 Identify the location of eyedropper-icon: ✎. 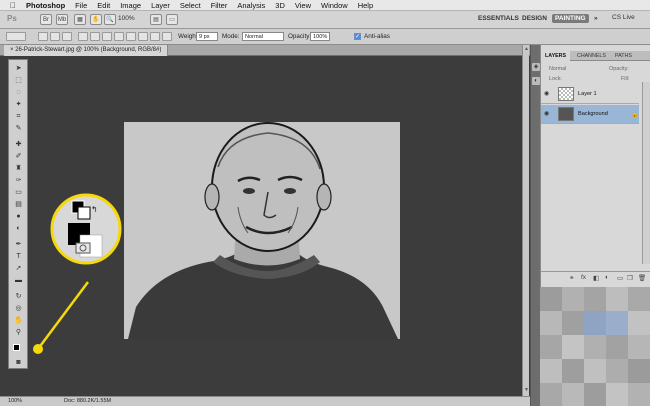
(18, 128).